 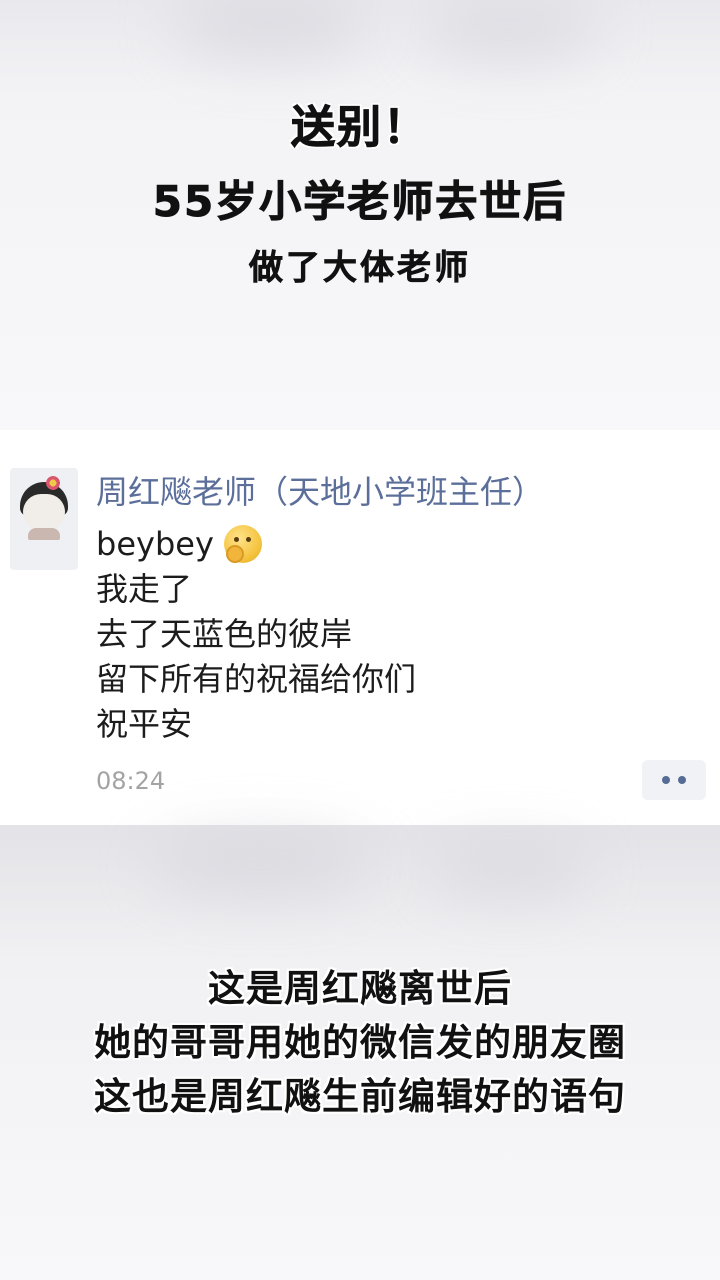 I want to click on headline-line-2: 55岁小学老师去世后, so click(x=360, y=202).